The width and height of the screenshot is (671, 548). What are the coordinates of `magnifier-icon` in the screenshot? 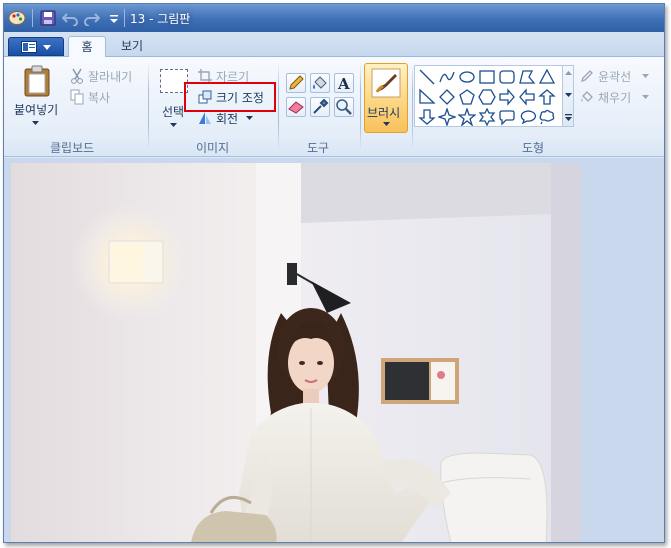 It's located at (344, 107).